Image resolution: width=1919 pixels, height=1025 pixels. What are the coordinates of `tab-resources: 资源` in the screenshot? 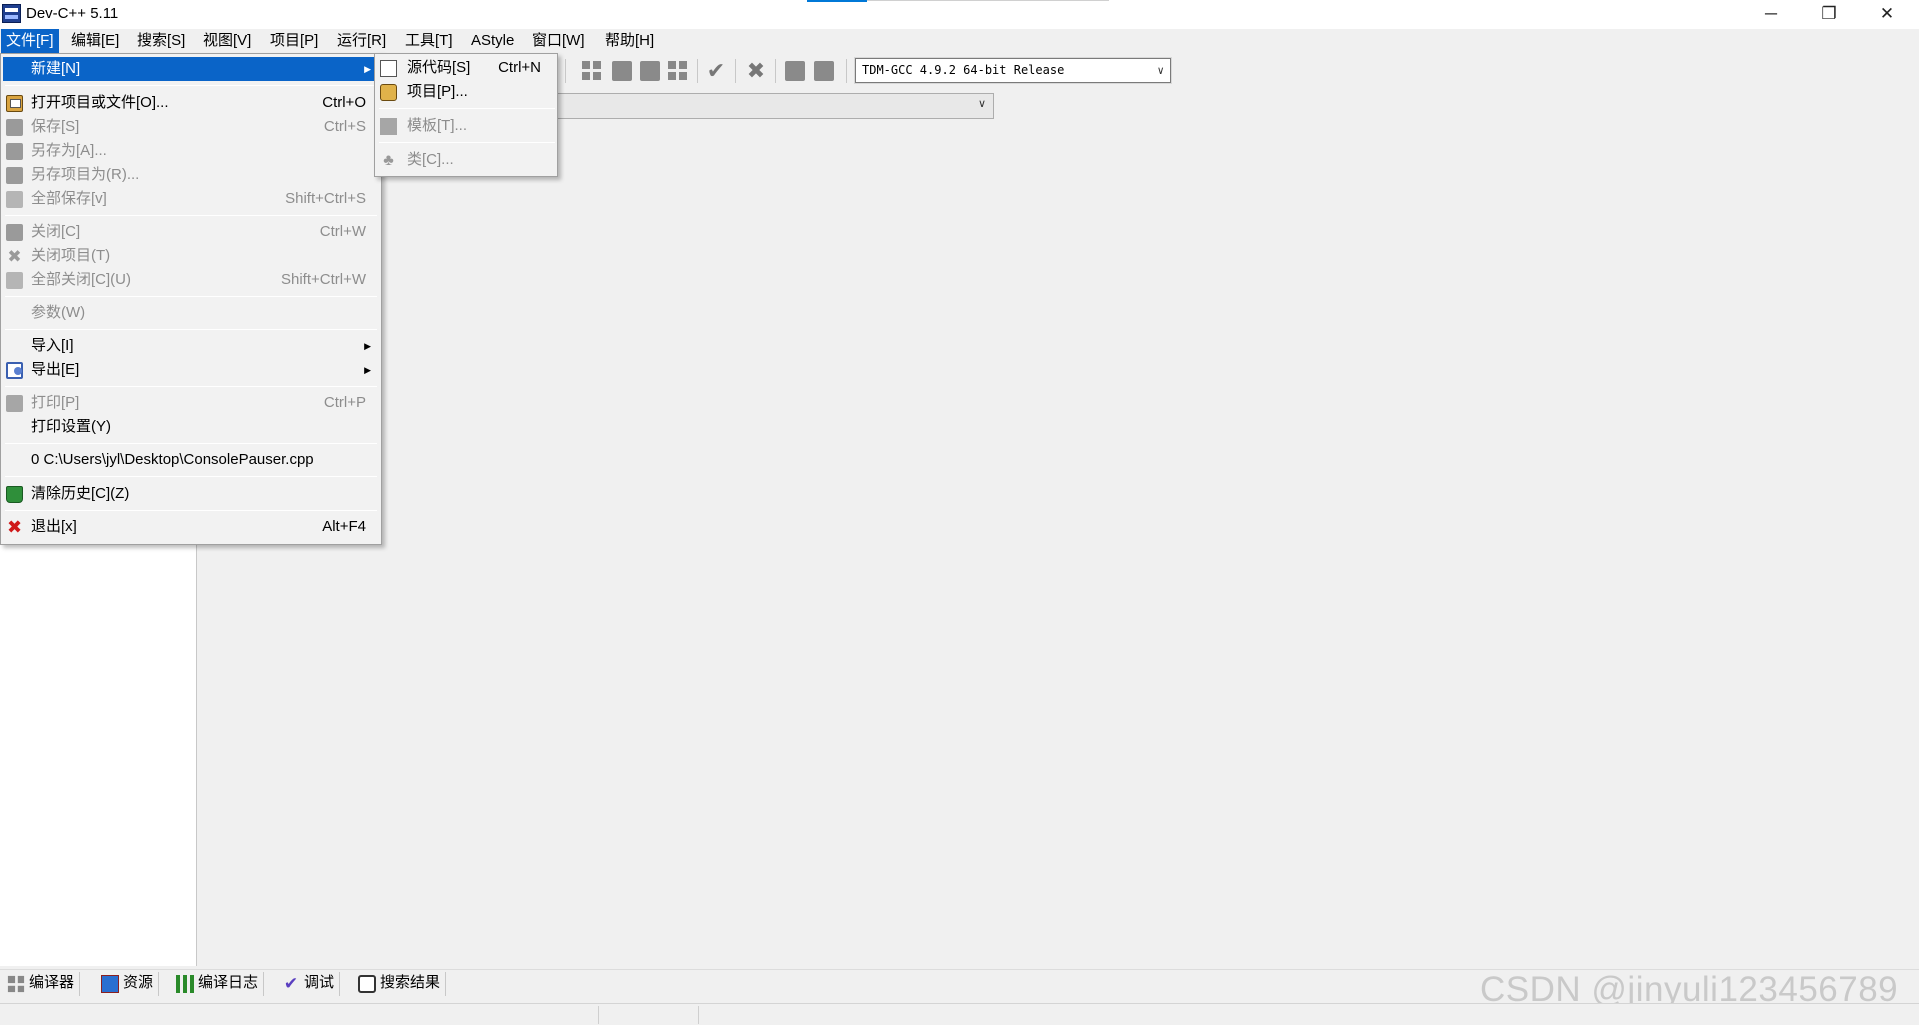 It's located at (128, 984).